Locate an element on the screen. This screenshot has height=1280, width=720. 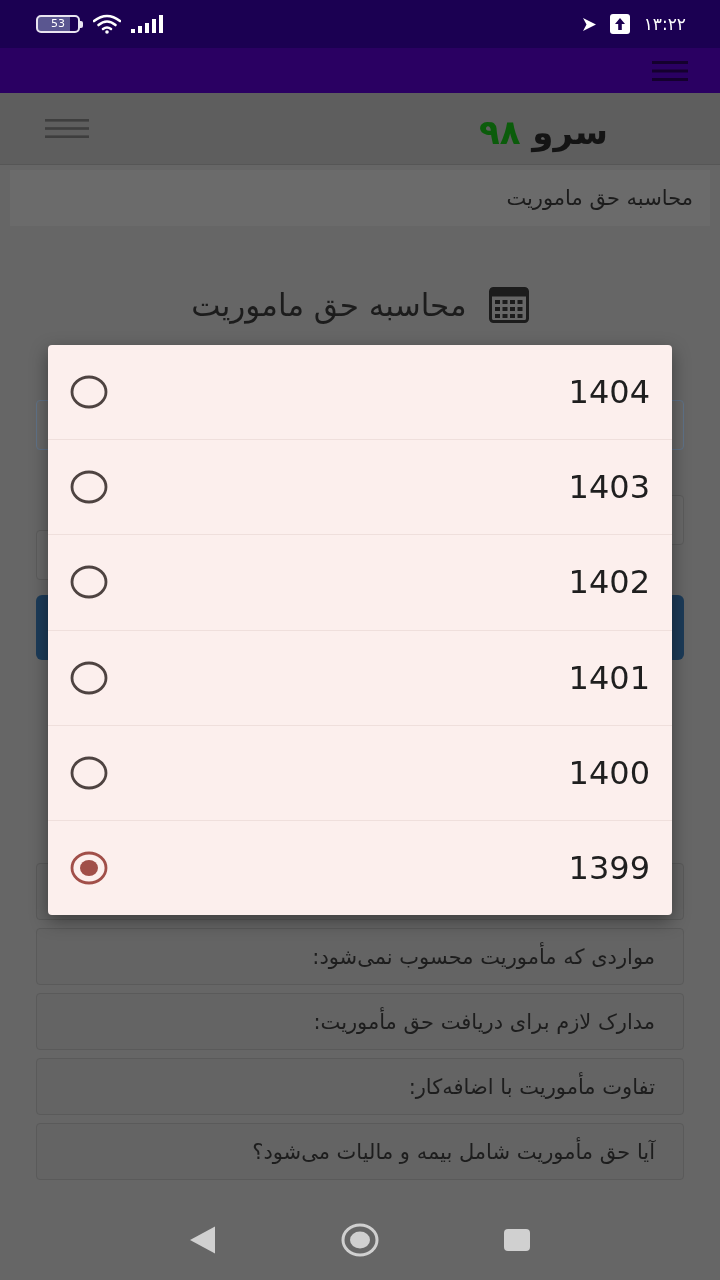
year-option: 1399 is located at coordinates (360, 868).